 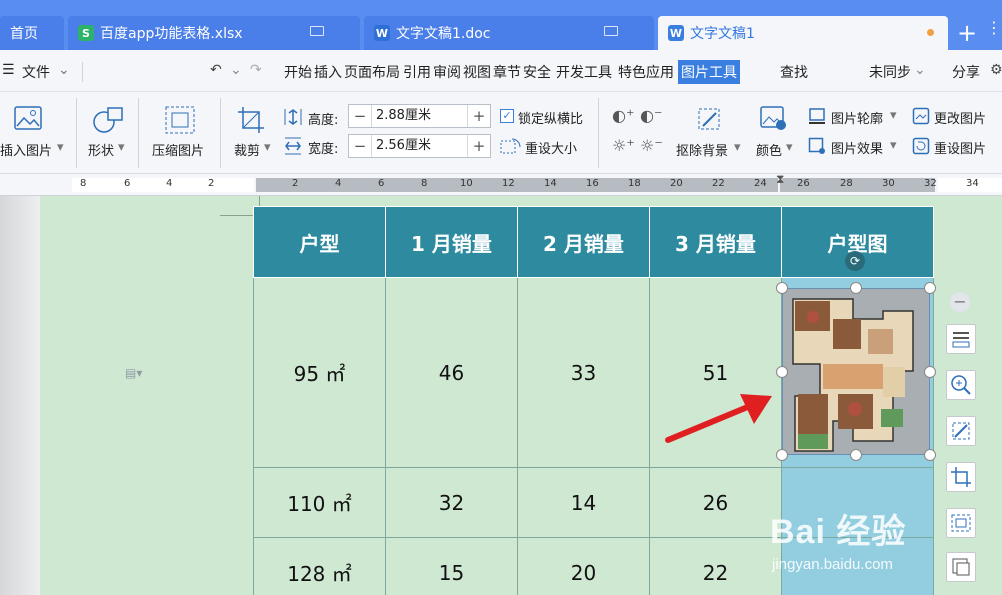 What do you see at coordinates (583, 242) in the screenshot?
I see `header-cell: 2 月销量` at bounding box center [583, 242].